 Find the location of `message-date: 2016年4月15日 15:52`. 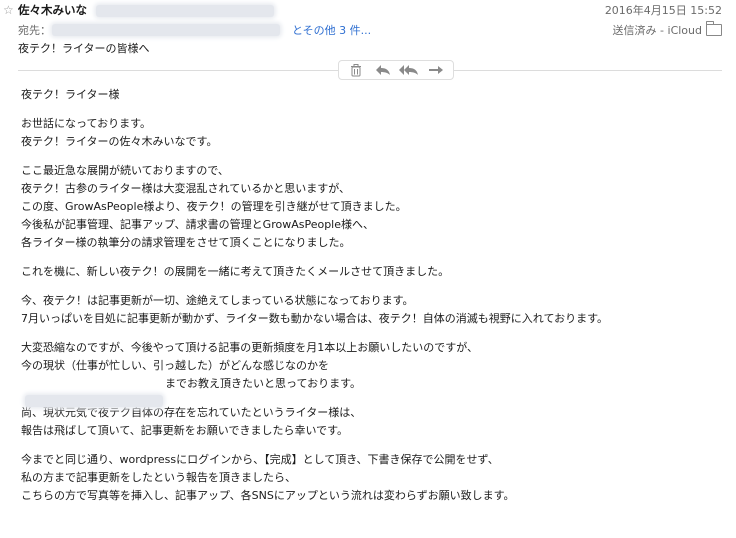

message-date: 2016年4月15日 15:52 is located at coordinates (663, 10).